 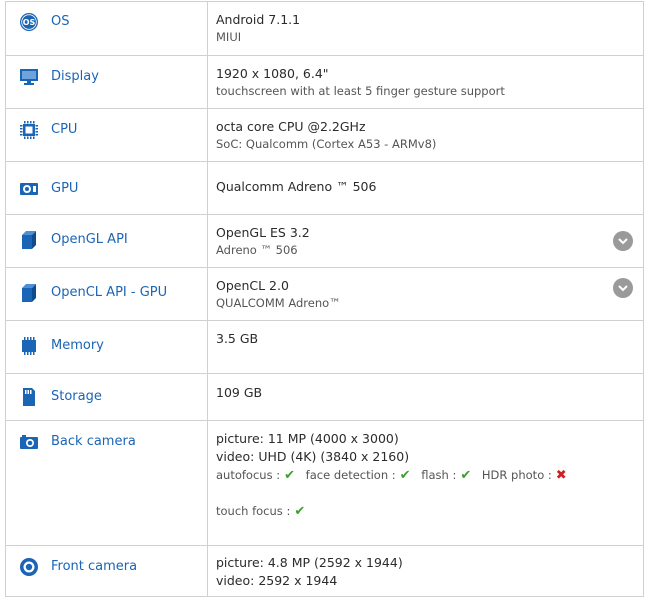 What do you see at coordinates (425, 188) in the screenshot?
I see `value-cell-gpu: Qualcomm Adreno ™ 506` at bounding box center [425, 188].